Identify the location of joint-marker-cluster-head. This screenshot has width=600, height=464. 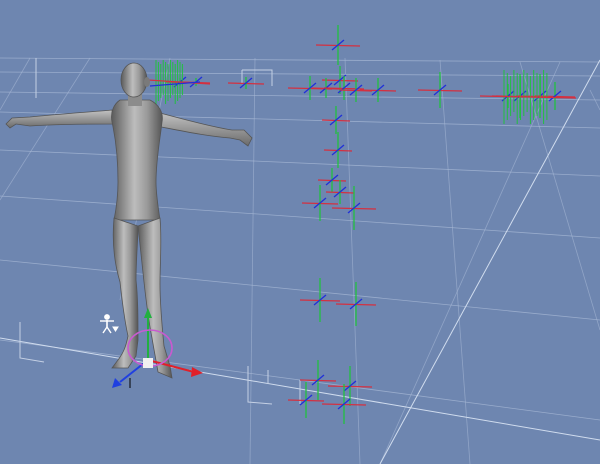
(179, 82).